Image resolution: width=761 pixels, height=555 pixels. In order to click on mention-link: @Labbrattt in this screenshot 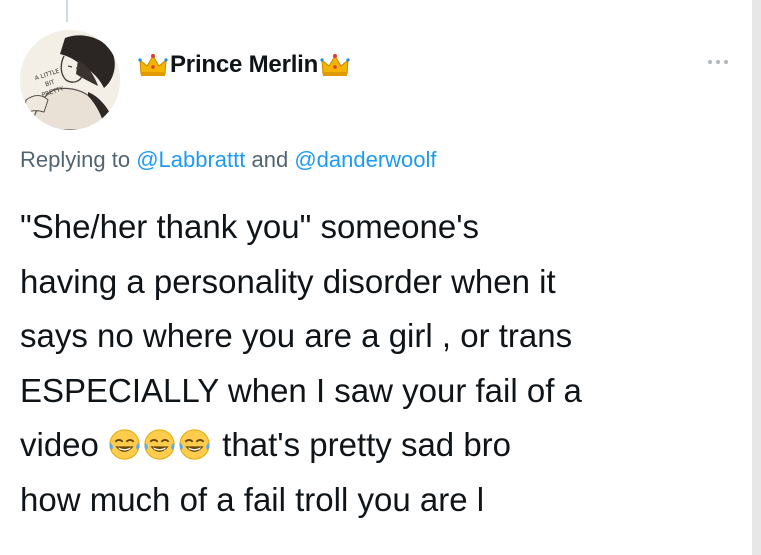, I will do `click(190, 159)`.